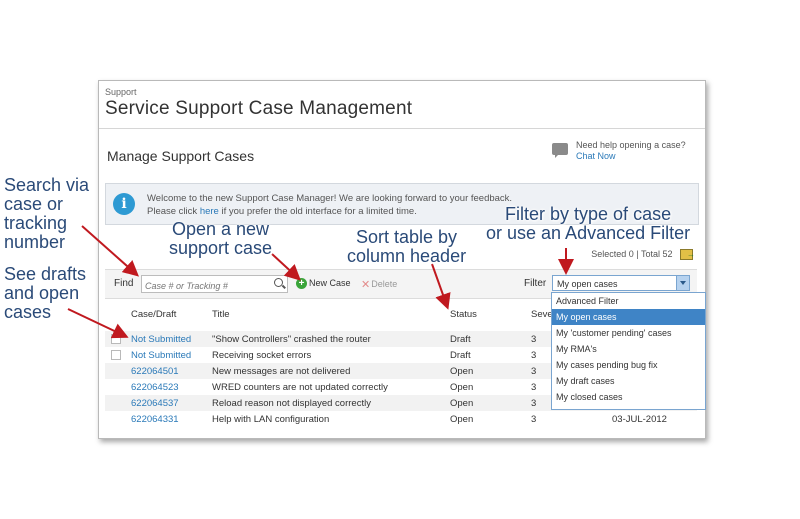 This screenshot has width=800, height=519. I want to click on new-case-annotation: Open a new support case, so click(221, 238).